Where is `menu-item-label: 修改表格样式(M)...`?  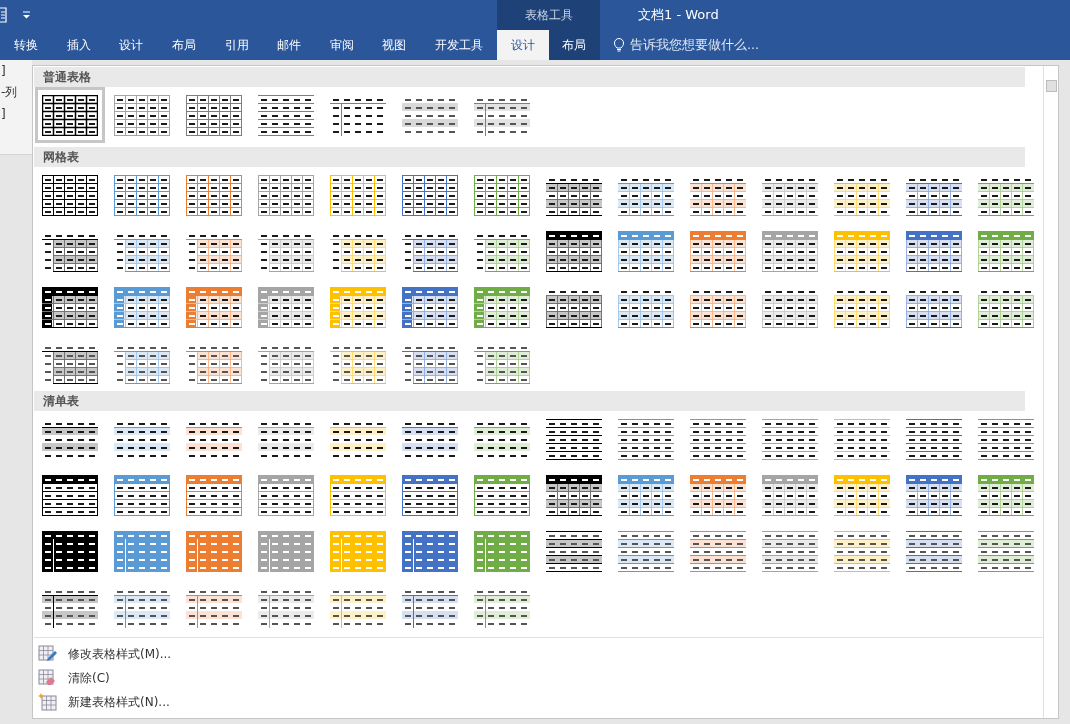 menu-item-label: 修改表格样式(M)... is located at coordinates (120, 654).